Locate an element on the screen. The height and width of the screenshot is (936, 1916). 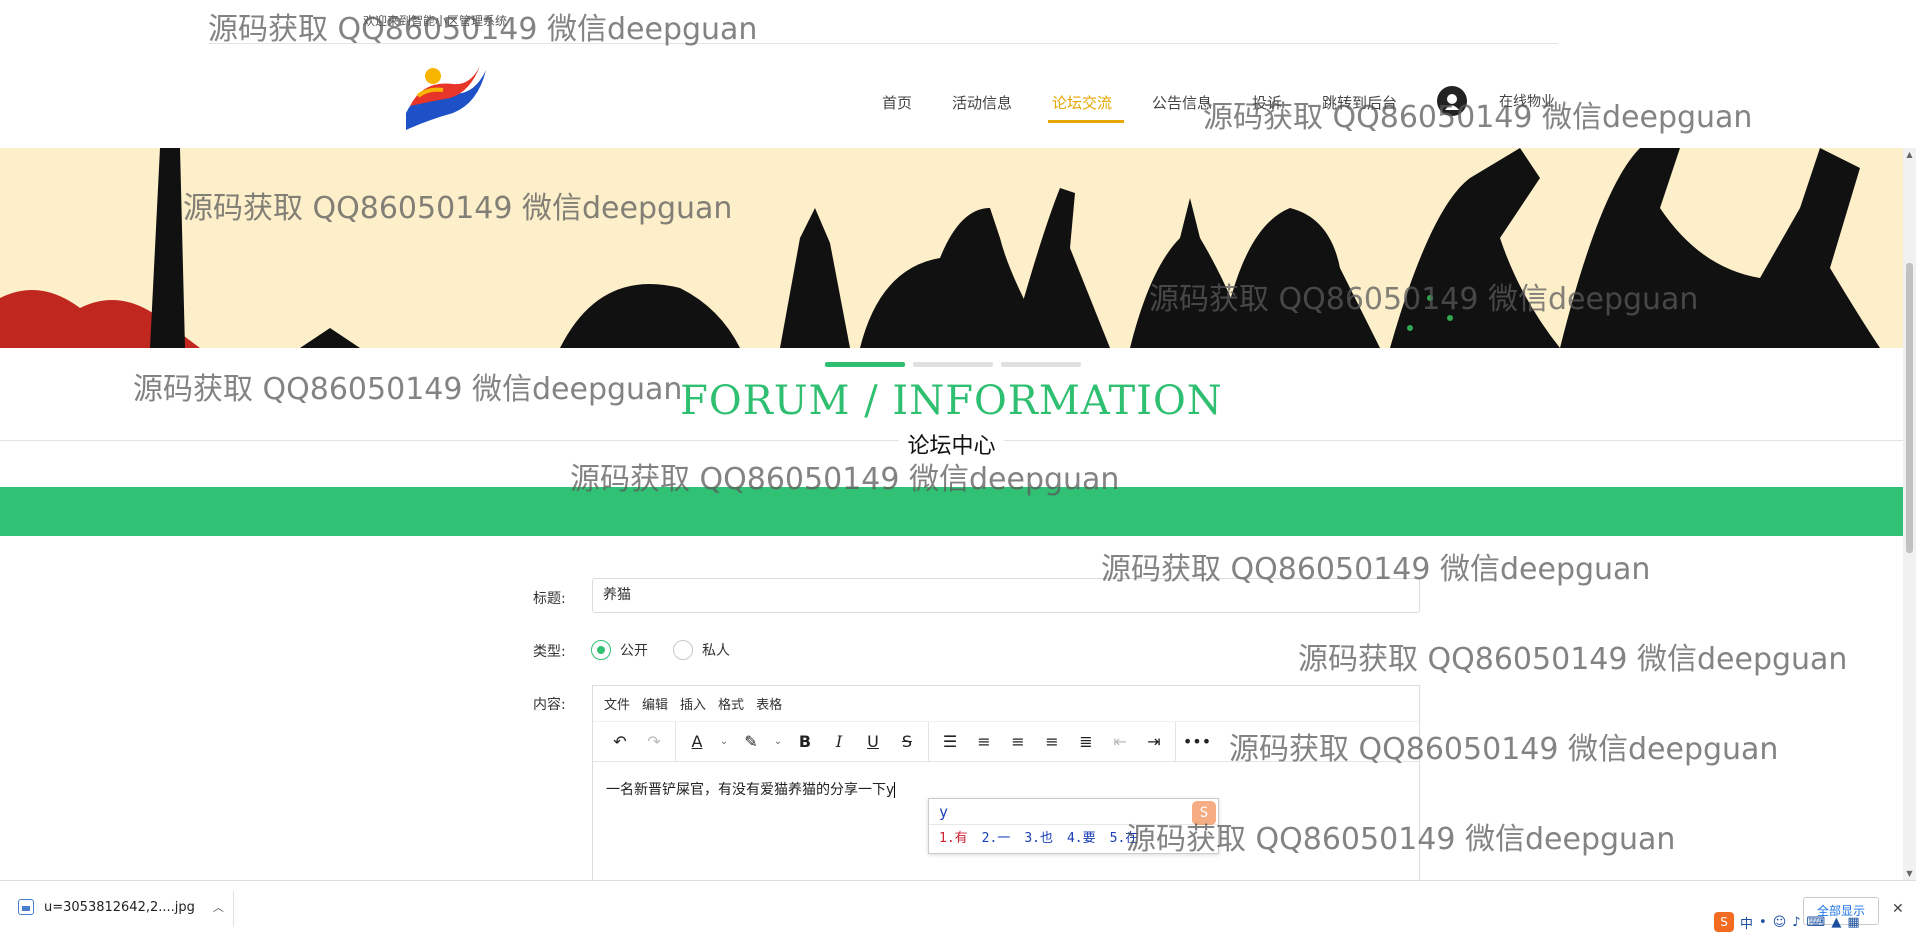
keyboard-icon: ⌨ is located at coordinates (1816, 922).